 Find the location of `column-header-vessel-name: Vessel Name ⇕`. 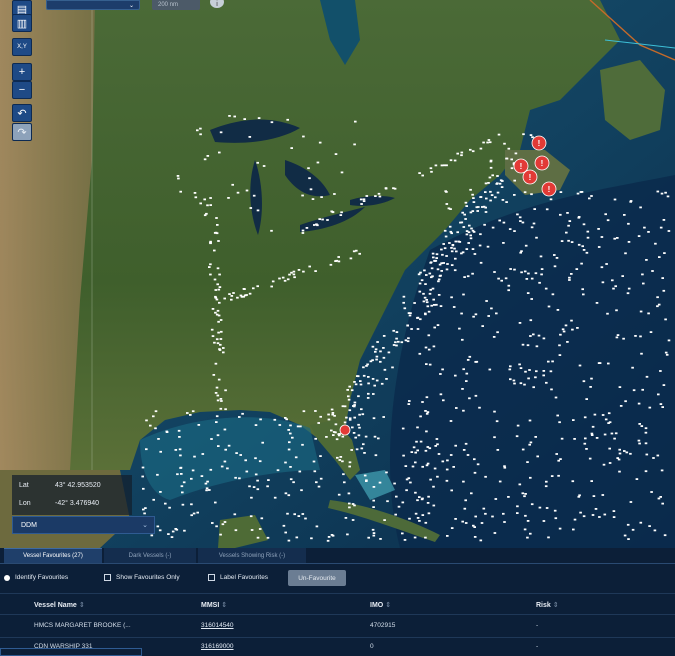

column-header-vessel-name: Vessel Name ⇕ is located at coordinates (59, 605).